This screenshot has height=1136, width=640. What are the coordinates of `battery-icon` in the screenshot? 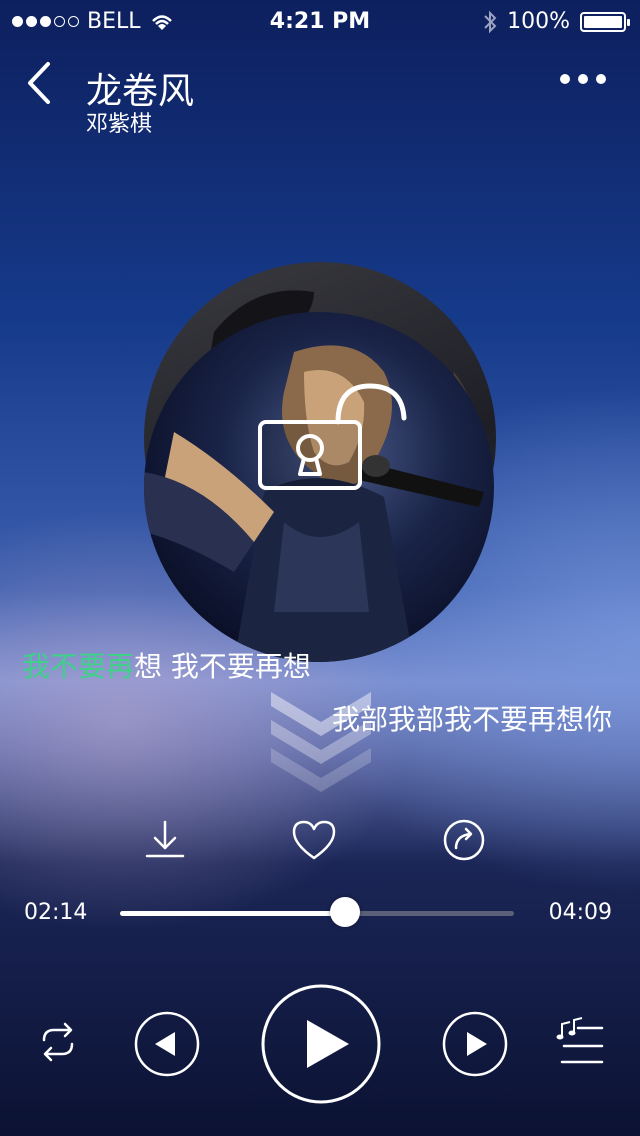 It's located at (605, 21).